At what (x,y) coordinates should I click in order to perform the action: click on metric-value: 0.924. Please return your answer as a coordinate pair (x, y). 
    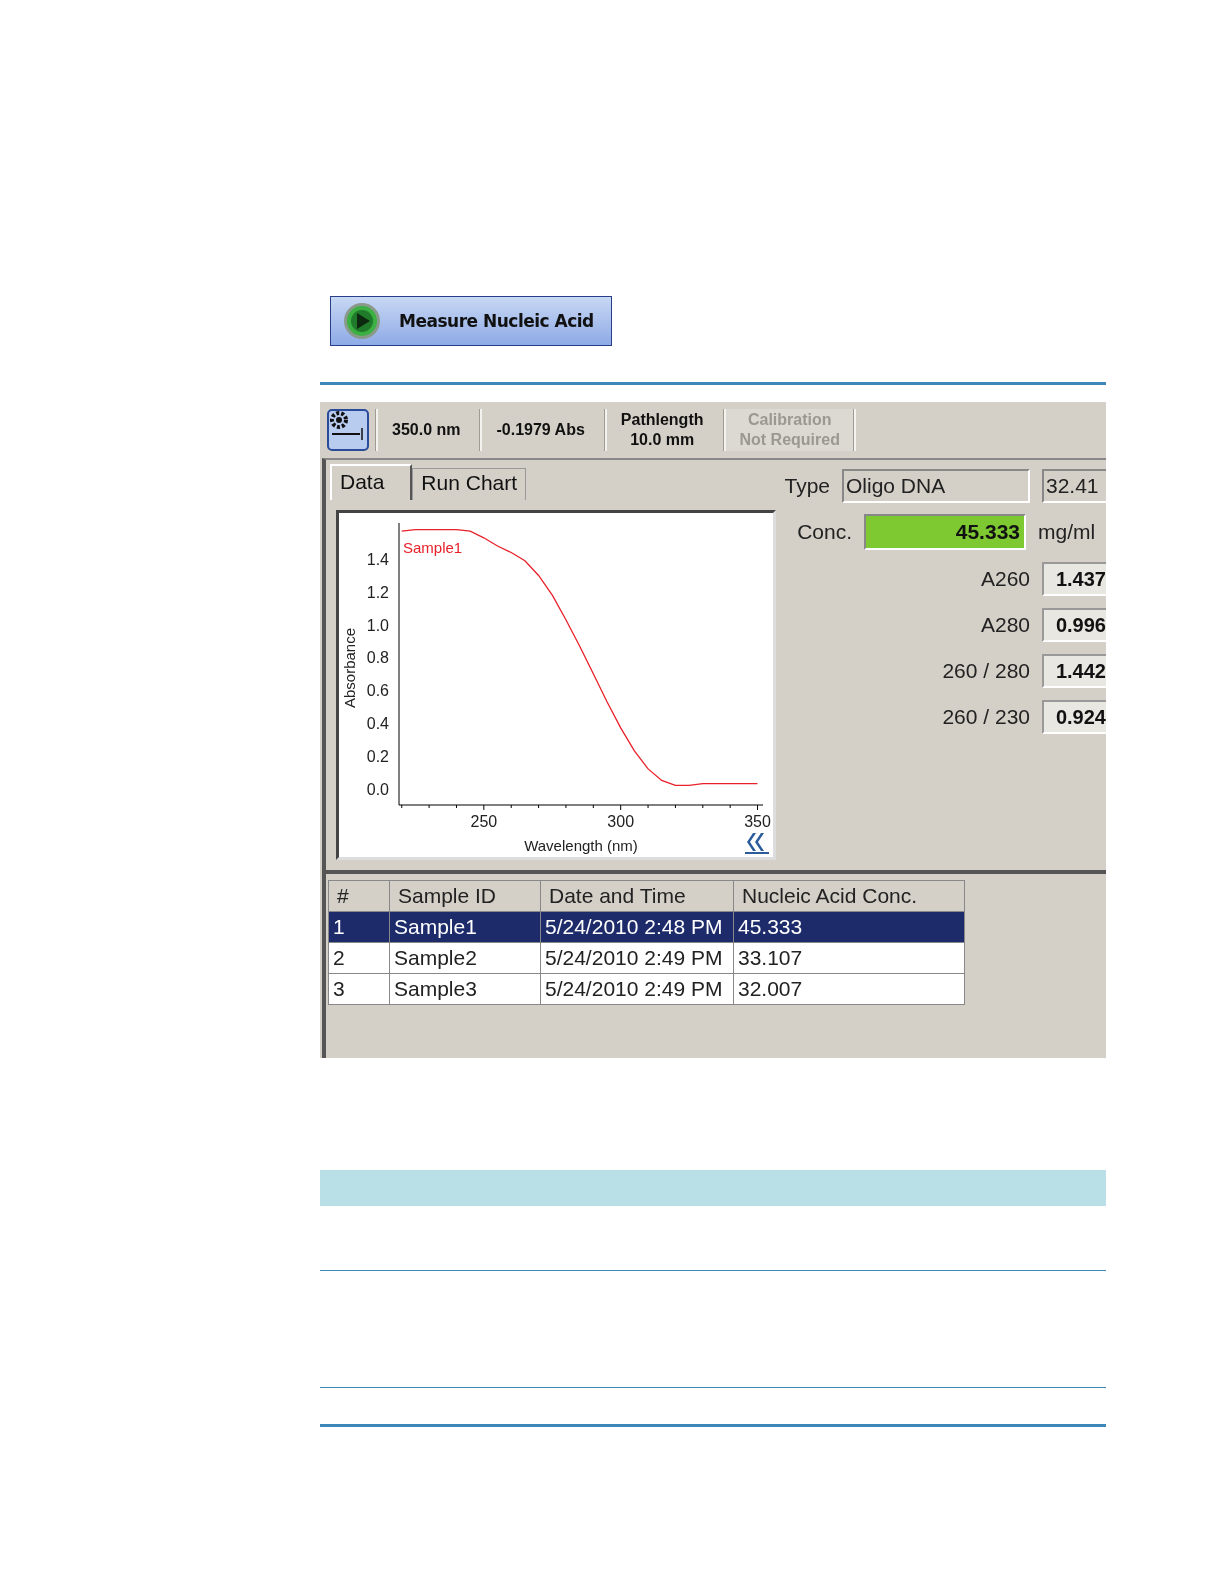
    Looking at the image, I should click on (1074, 717).